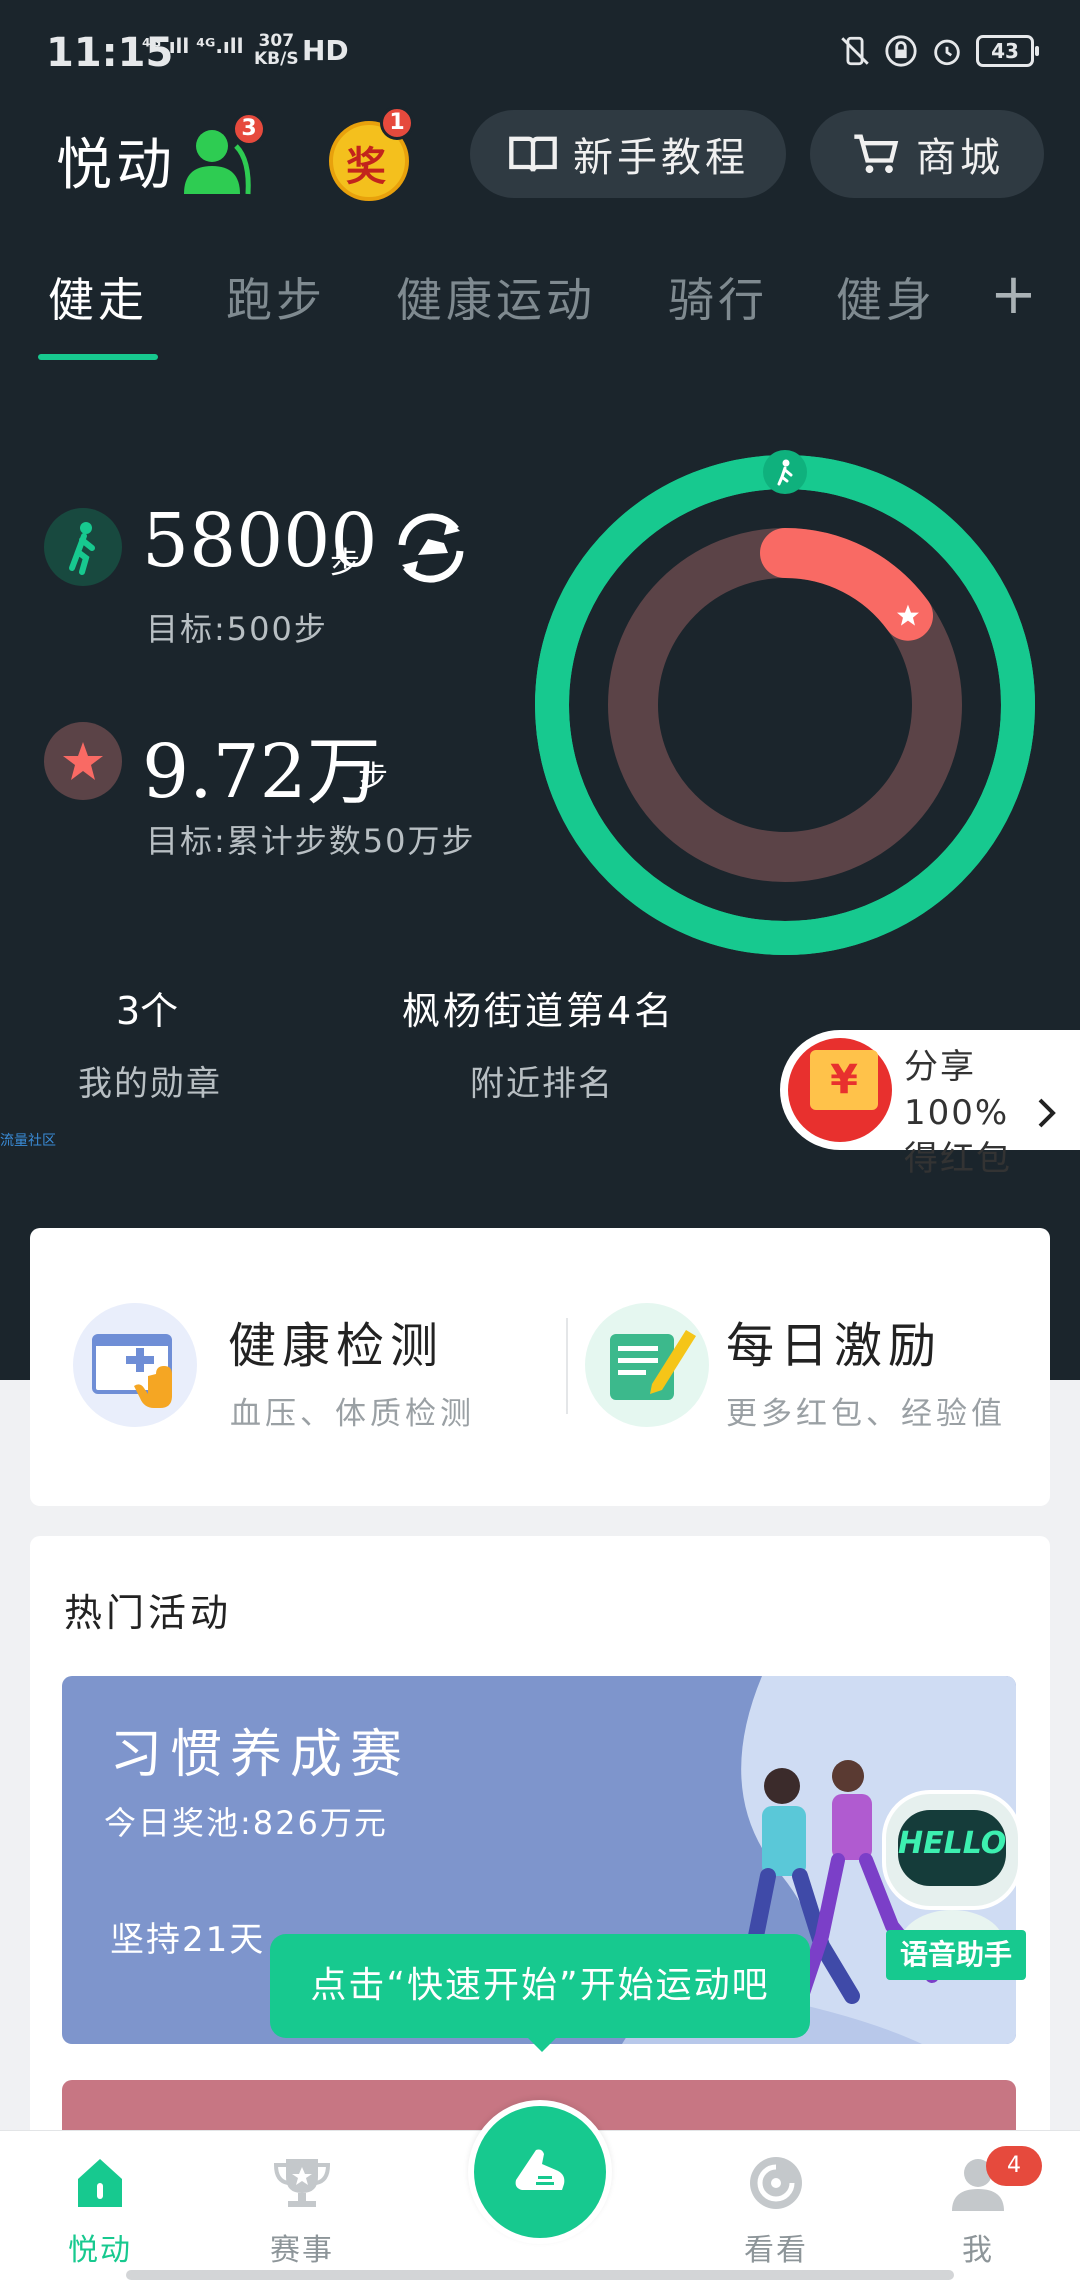  I want to click on red-packet-symbol: ¥, so click(844, 1080).